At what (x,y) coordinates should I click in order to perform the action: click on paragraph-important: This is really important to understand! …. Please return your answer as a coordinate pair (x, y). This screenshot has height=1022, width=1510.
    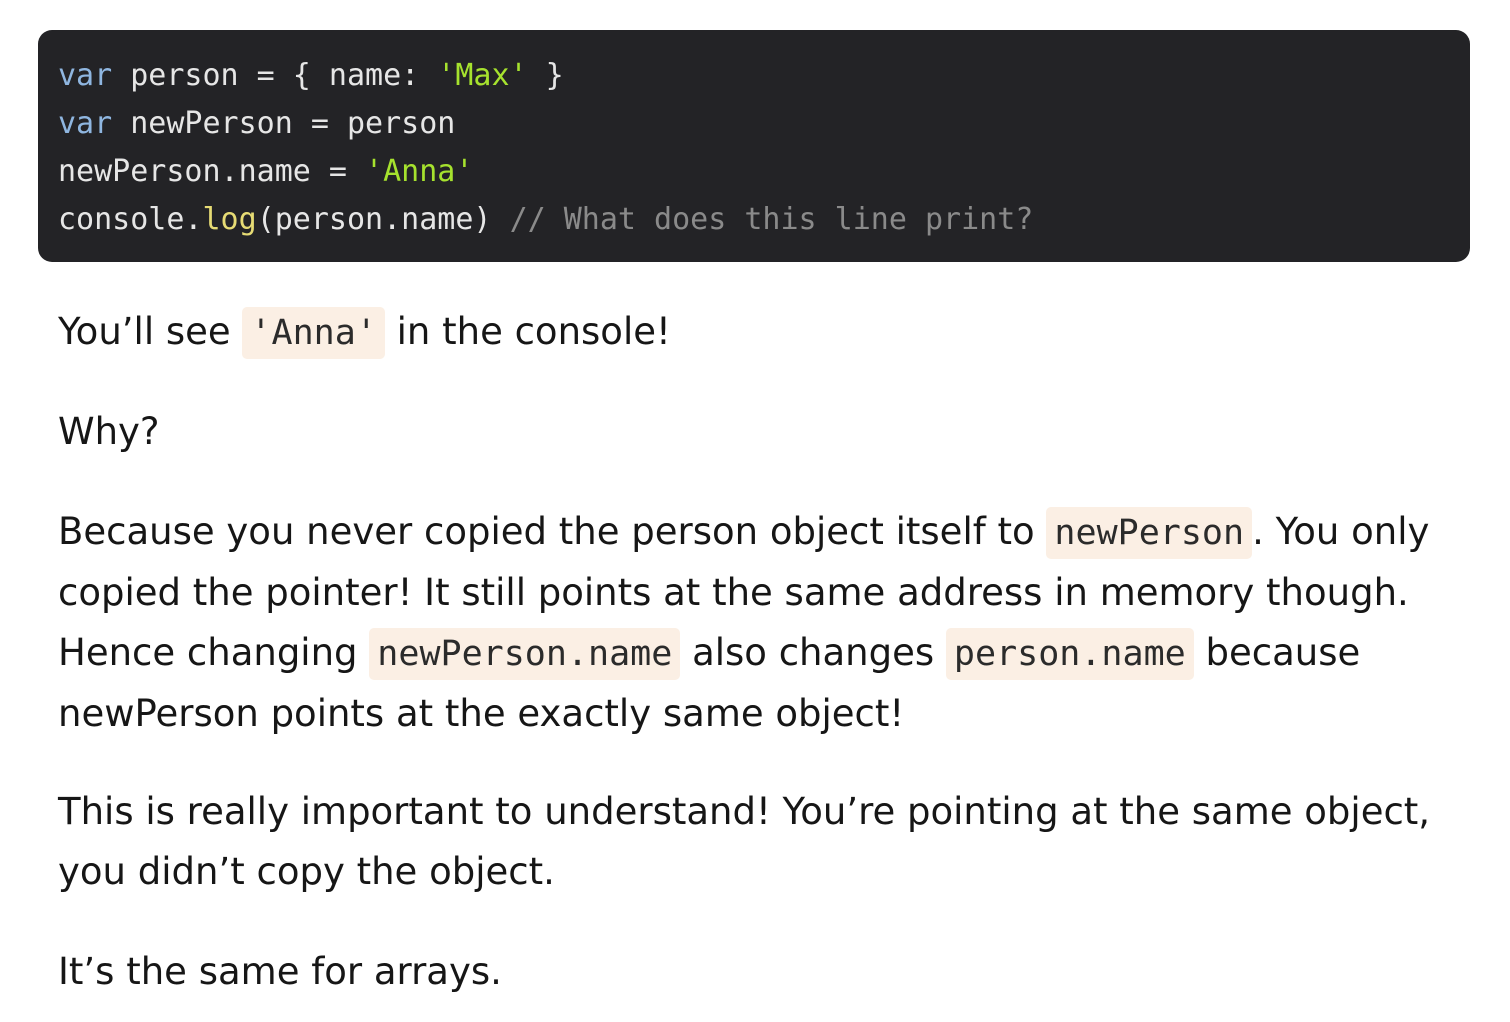
    Looking at the image, I should click on (744, 841).